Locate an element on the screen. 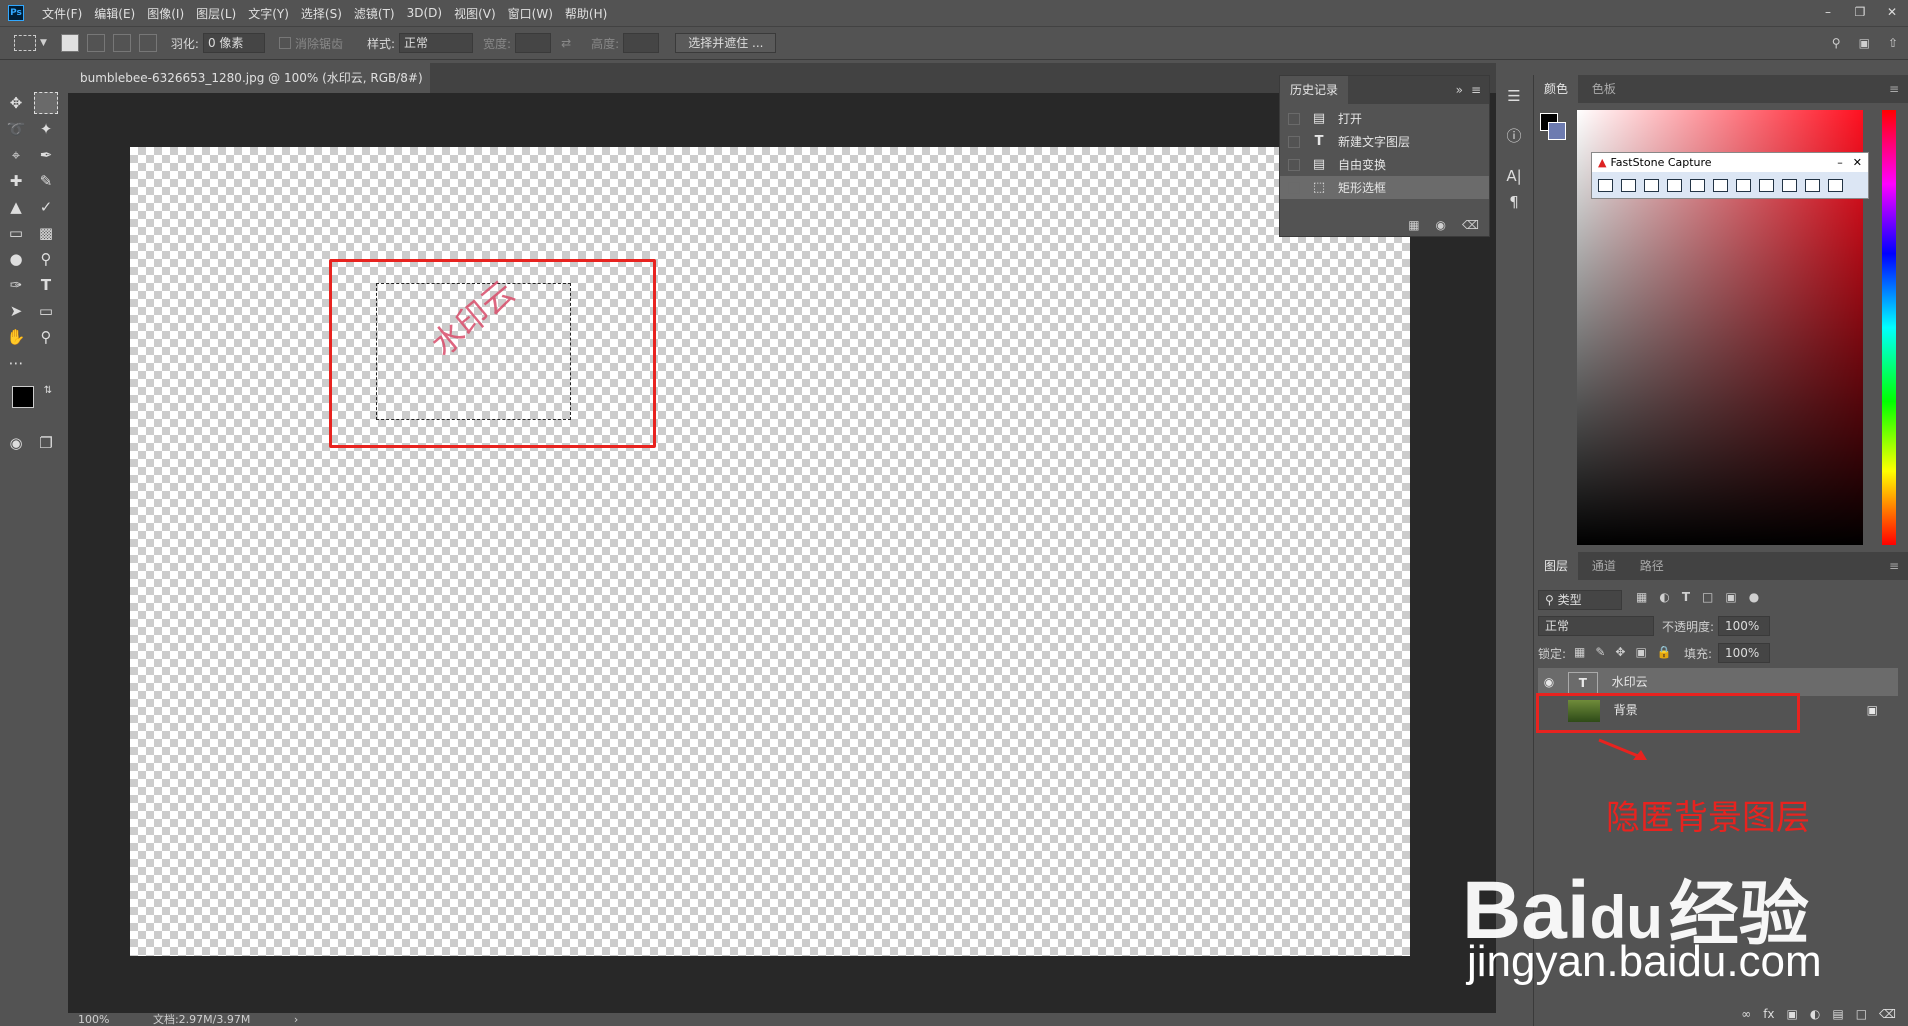 The height and width of the screenshot is (1026, 1908). blur-tool-icon: ● is located at coordinates (16, 259).